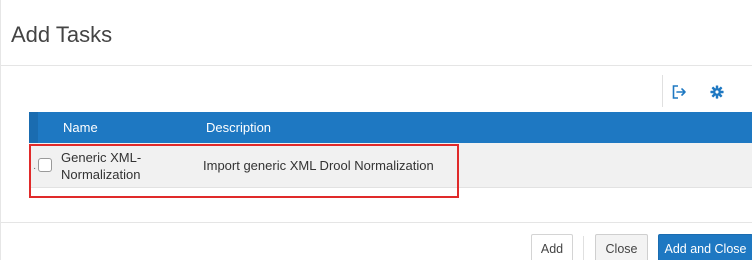 This screenshot has height=260, width=752. Describe the element at coordinates (583, 248) in the screenshot. I see `button-separator` at that location.